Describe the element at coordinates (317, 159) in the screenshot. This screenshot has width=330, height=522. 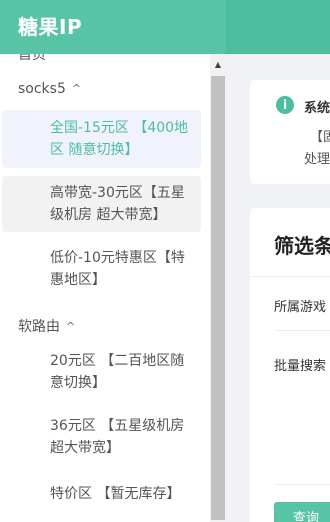
I see `notice-text-line: 处理` at that location.